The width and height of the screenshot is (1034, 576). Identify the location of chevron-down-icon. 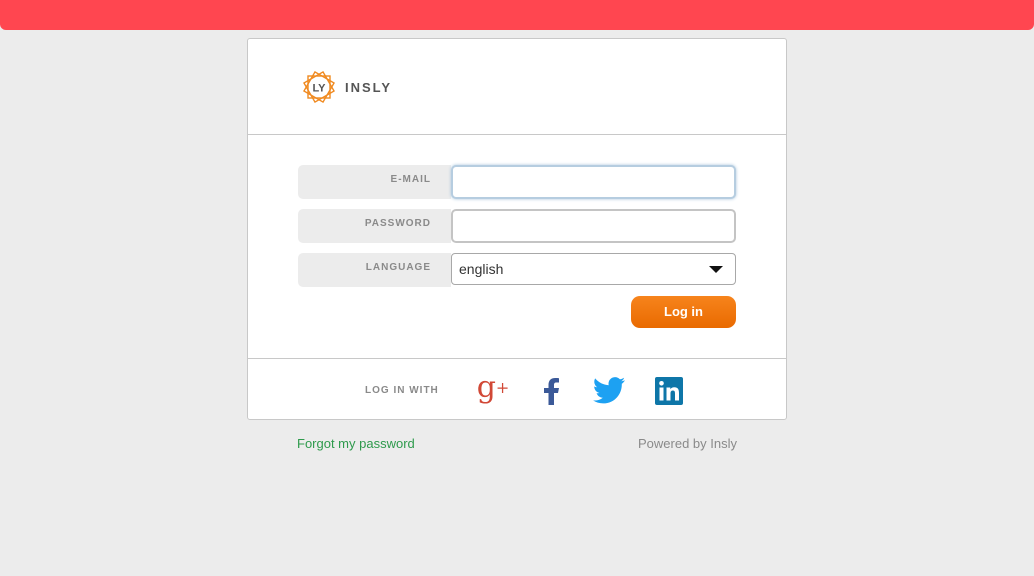
(716, 269).